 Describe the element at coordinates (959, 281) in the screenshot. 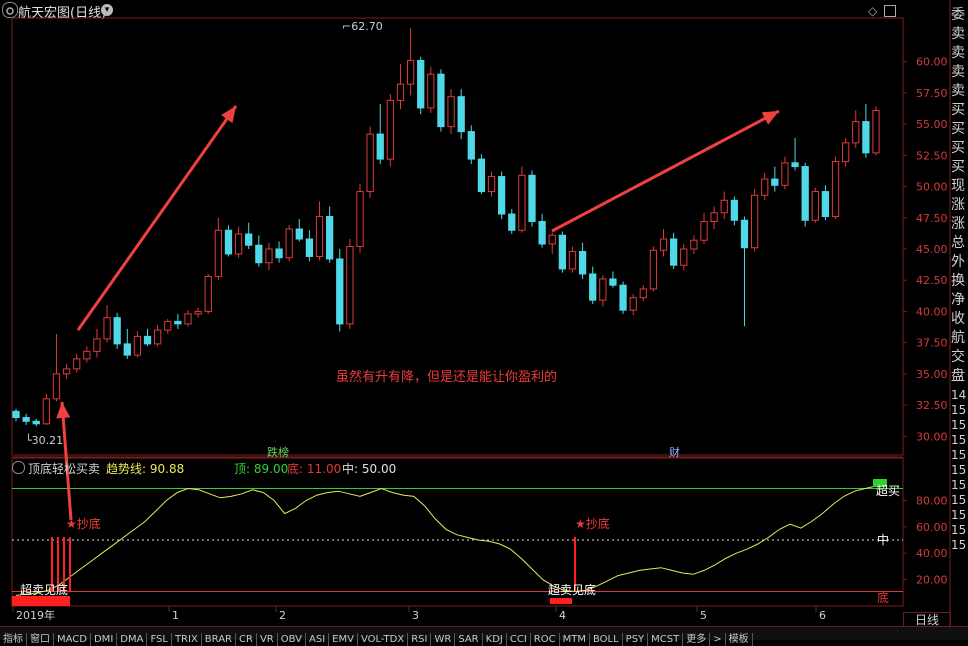

I see `quote-panel-row: 换` at that location.